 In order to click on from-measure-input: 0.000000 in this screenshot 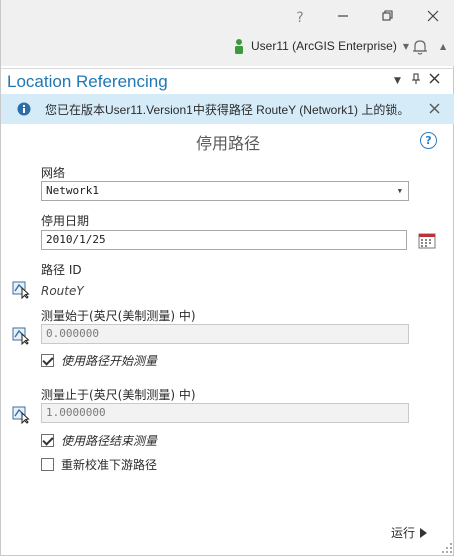, I will do `click(225, 334)`.